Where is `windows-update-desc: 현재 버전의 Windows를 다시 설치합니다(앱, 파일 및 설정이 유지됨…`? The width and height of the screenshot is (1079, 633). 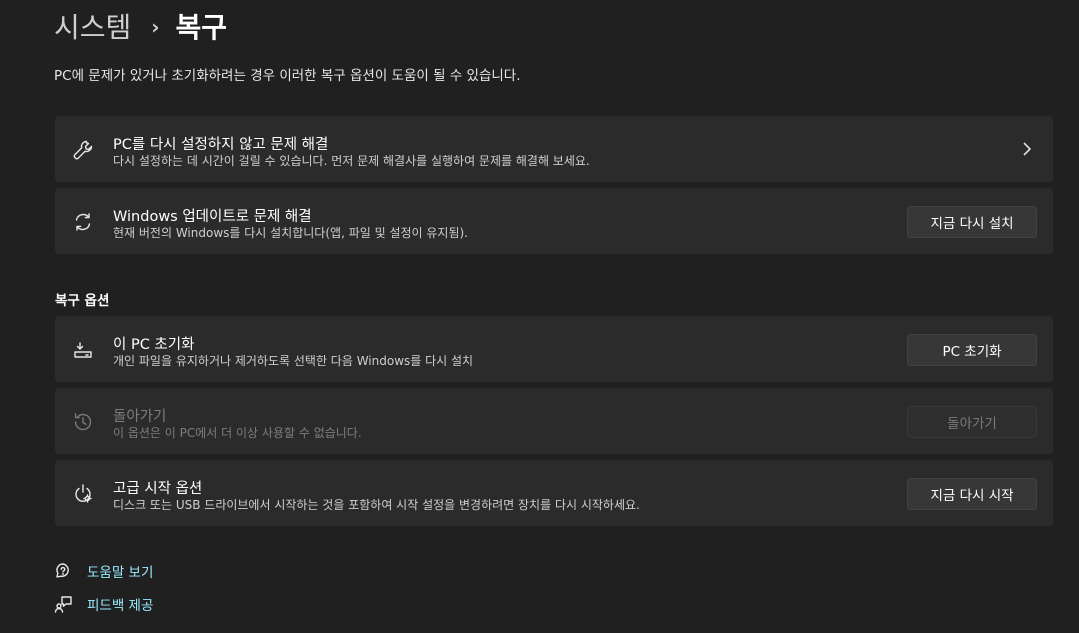 windows-update-desc: 현재 버전의 Windows를 다시 설치합니다(앱, 파일 및 설정이 유지됨… is located at coordinates (290, 233).